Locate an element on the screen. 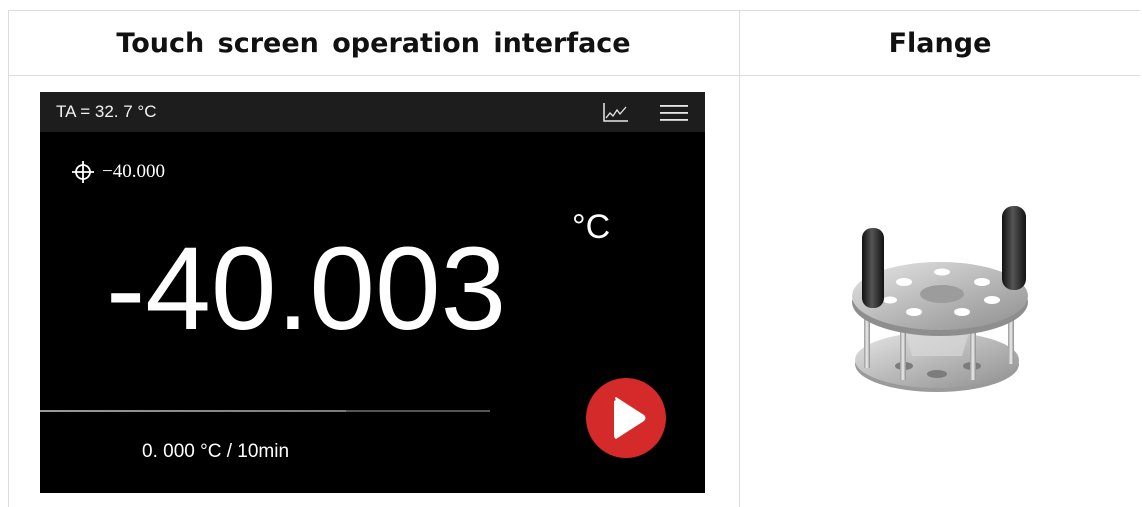 This screenshot has width=1142, height=507. table-column-divider is located at coordinates (739, 259).